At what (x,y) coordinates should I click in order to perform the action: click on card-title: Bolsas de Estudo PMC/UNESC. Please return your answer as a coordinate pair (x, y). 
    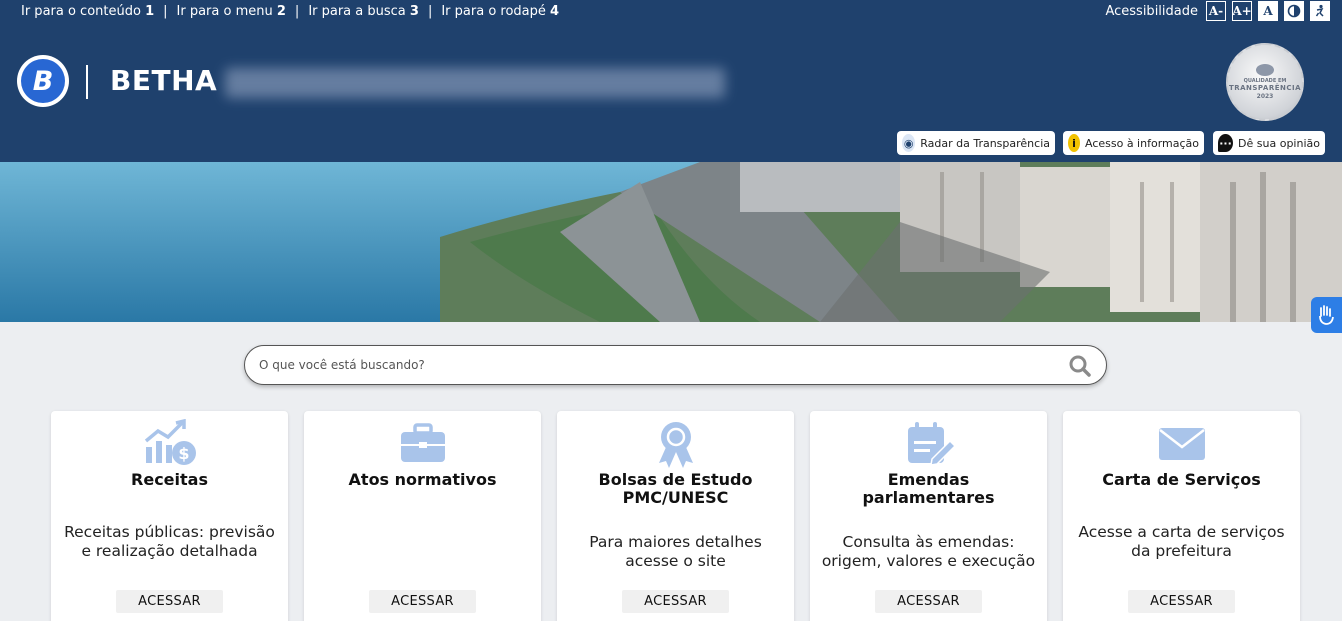
    Looking at the image, I should click on (675, 488).